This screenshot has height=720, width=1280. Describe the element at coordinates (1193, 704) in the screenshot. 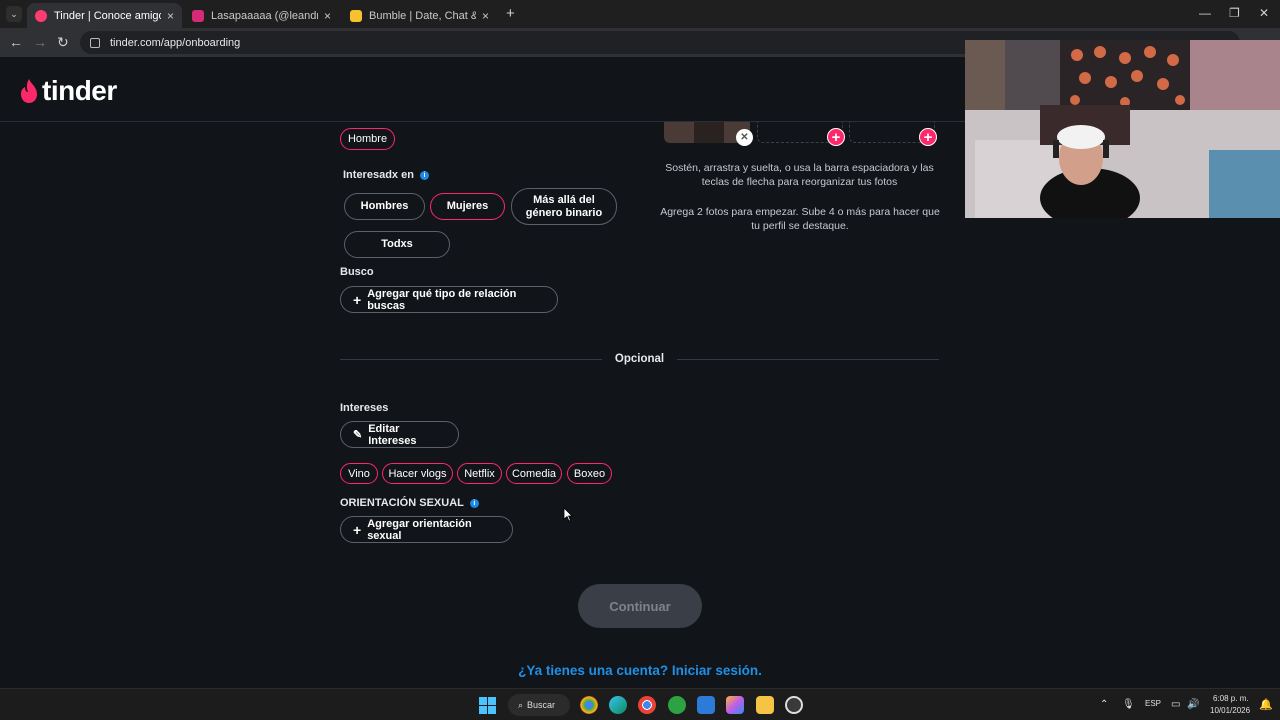

I see `volume-icon: 🔊` at that location.